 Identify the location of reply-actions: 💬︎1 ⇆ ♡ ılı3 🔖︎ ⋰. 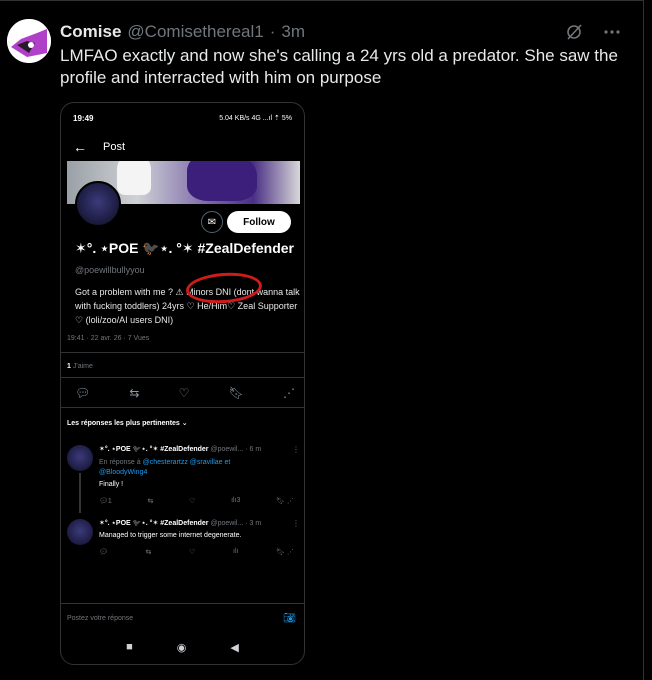
(196, 501).